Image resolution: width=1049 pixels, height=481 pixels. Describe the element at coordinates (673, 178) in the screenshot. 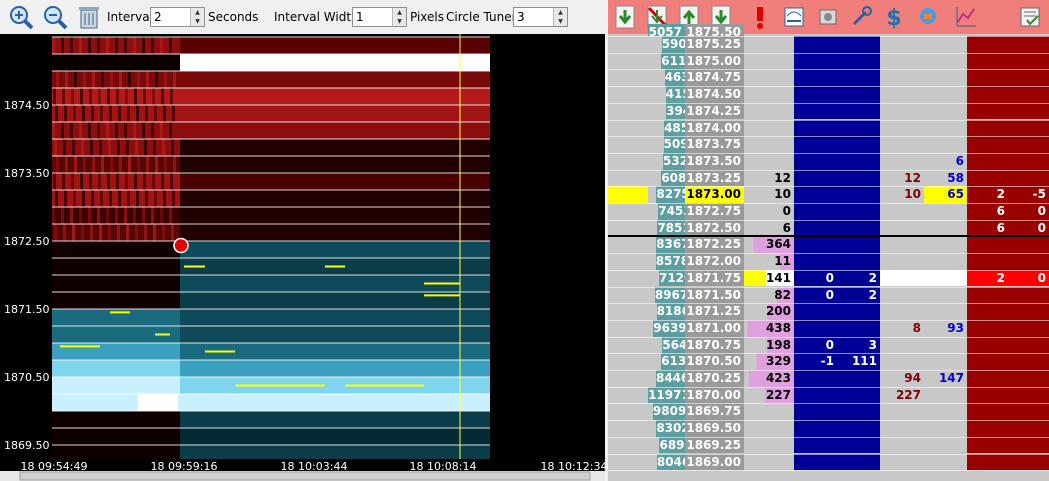

I see `ladder-volume-cell: 6082` at that location.